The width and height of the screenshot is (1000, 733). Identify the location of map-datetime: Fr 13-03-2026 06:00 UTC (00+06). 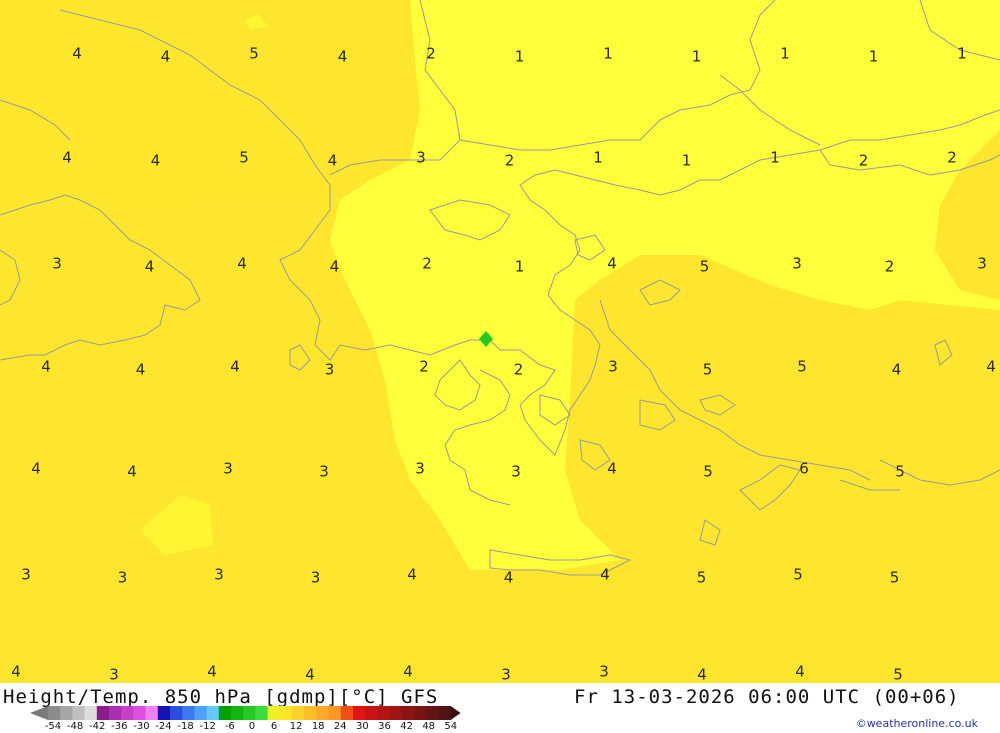
(767, 697).